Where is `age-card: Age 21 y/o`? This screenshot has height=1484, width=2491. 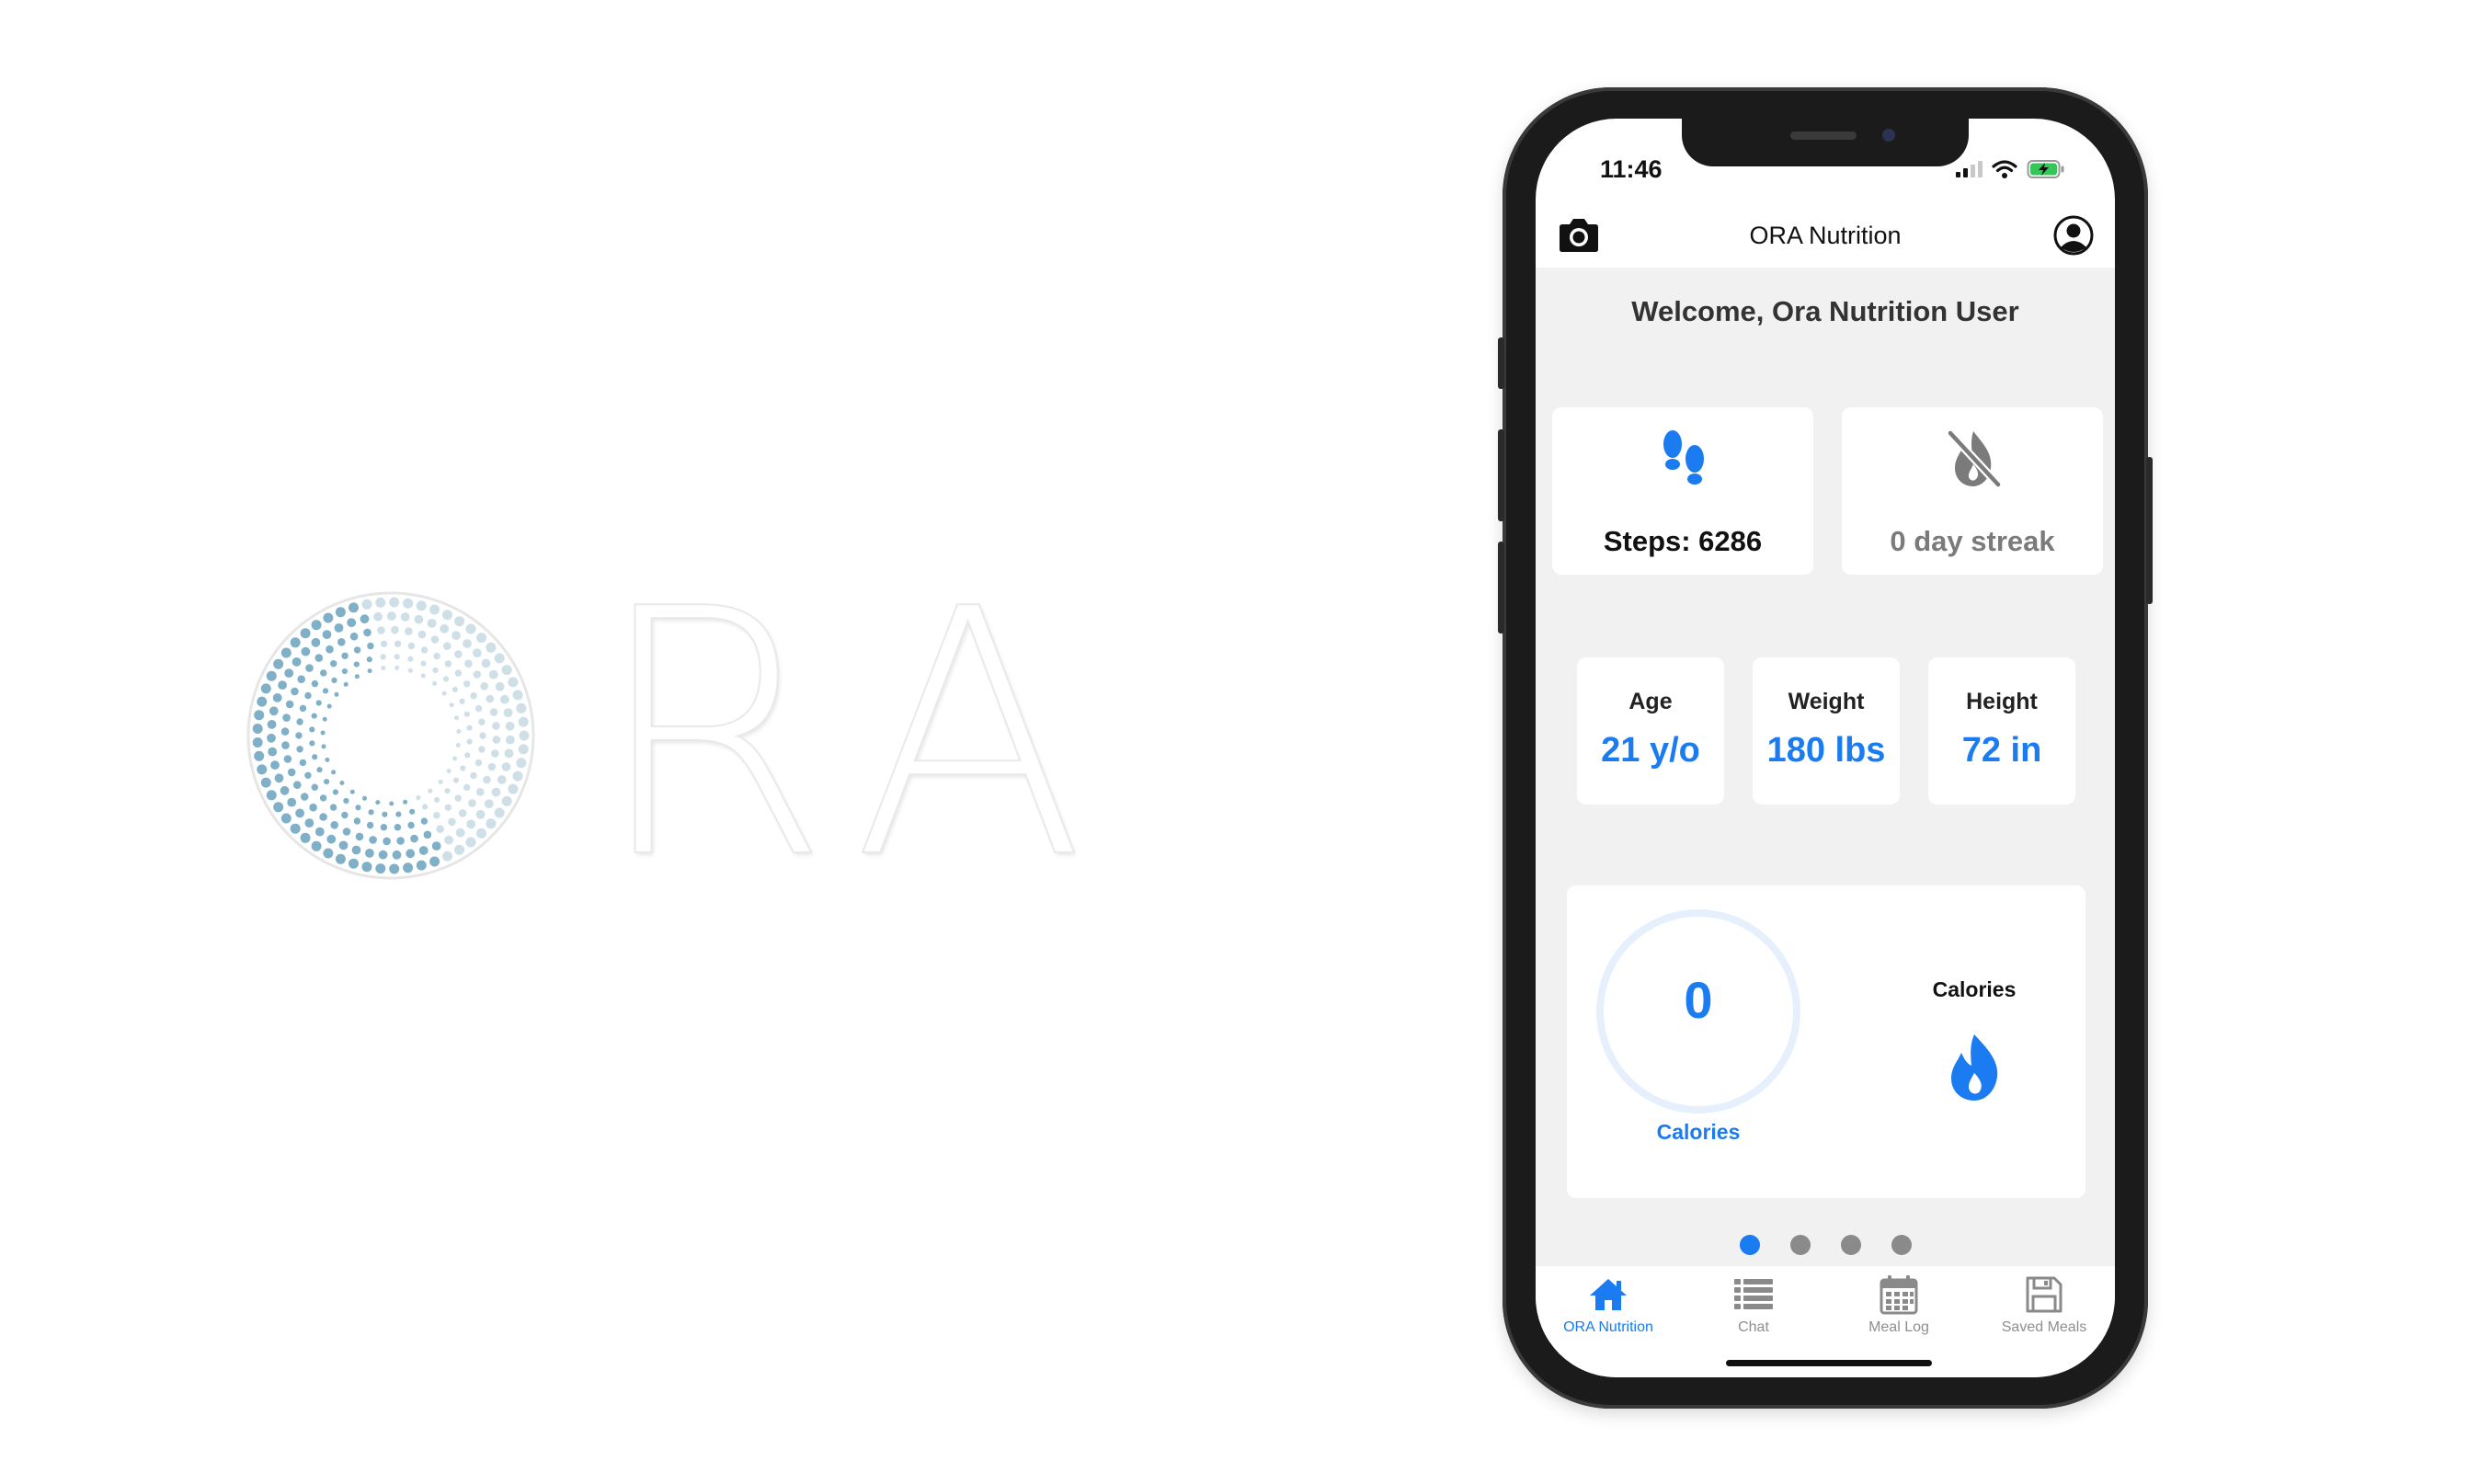
age-card: Age 21 y/o is located at coordinates (1651, 731).